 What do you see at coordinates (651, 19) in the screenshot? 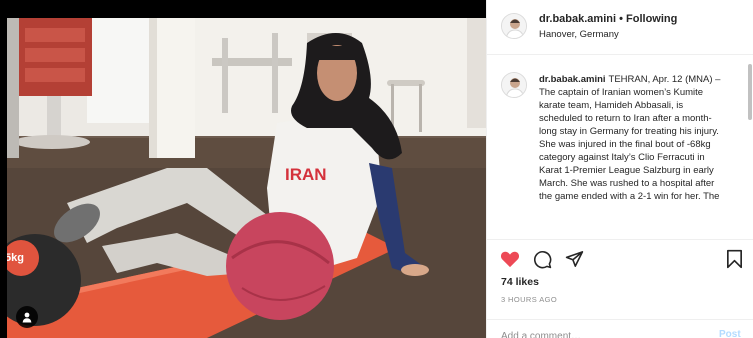
I see `follow-status-button: Following` at bounding box center [651, 19].